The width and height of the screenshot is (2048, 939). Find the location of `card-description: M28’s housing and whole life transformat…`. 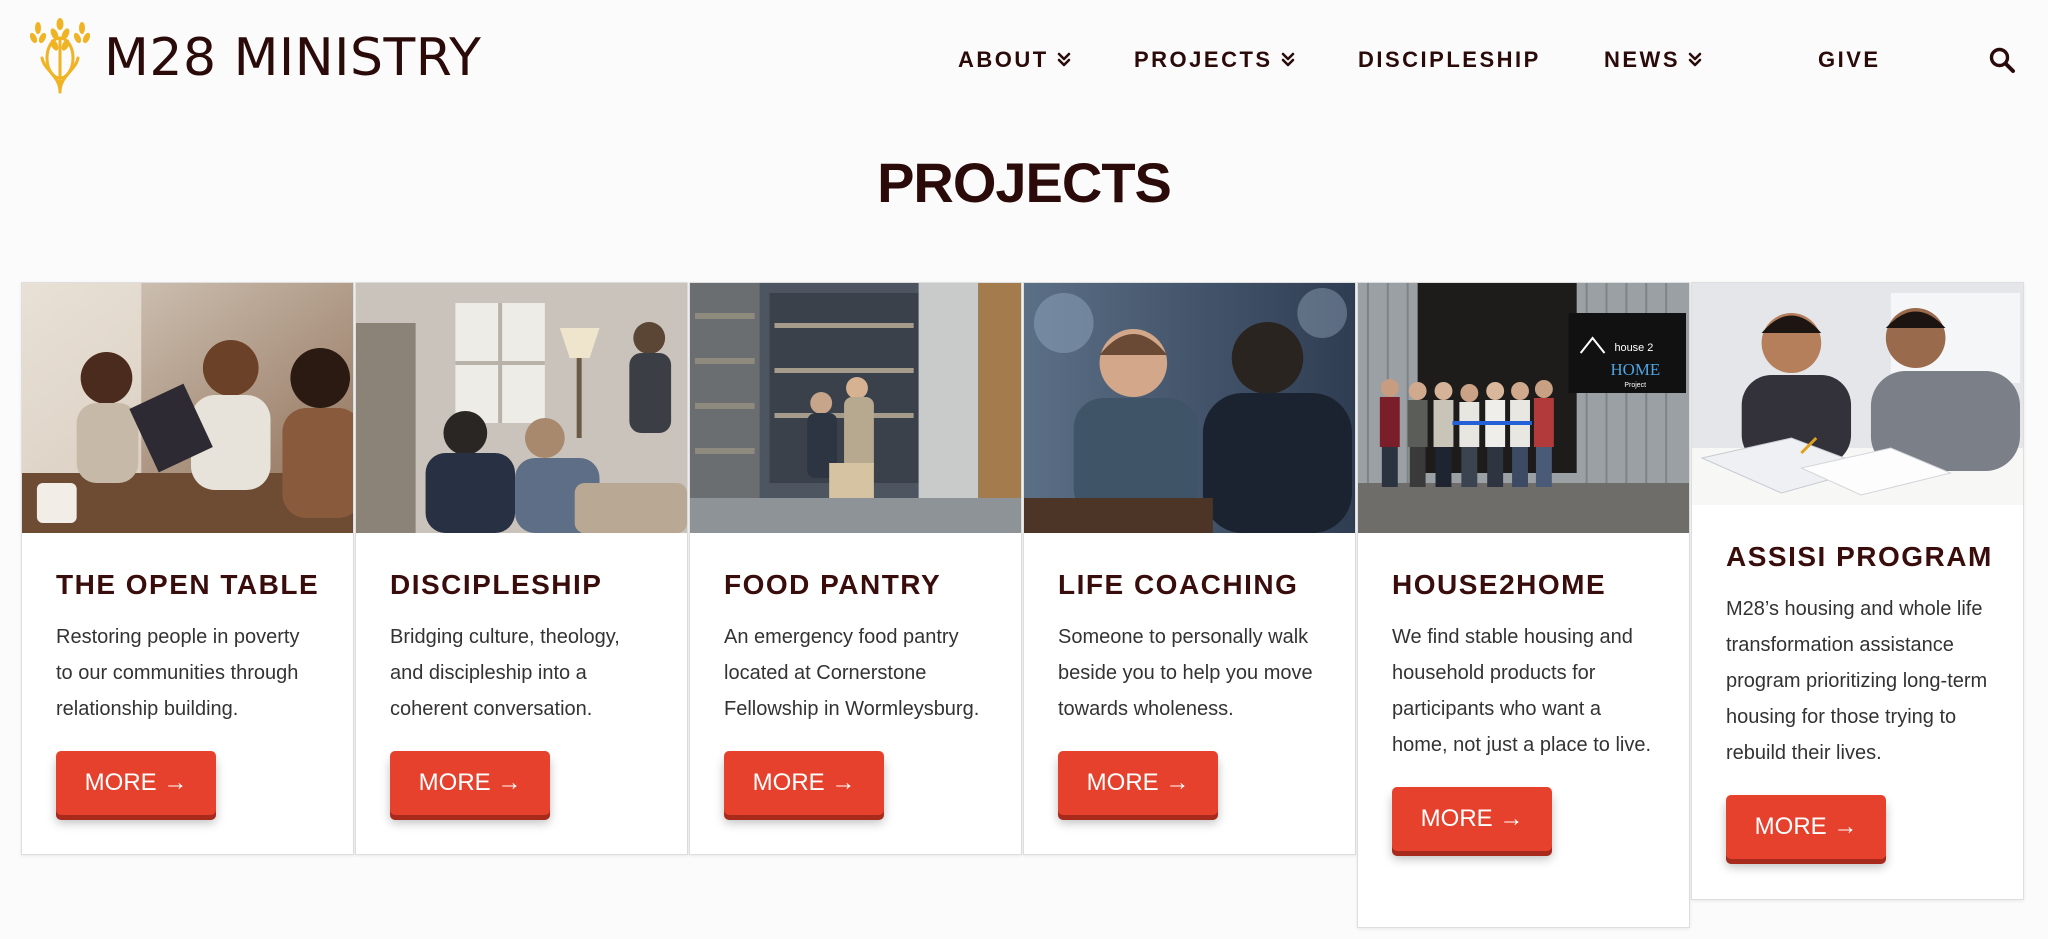

card-description: M28’s housing and whole life transformat… is located at coordinates (1857, 681).